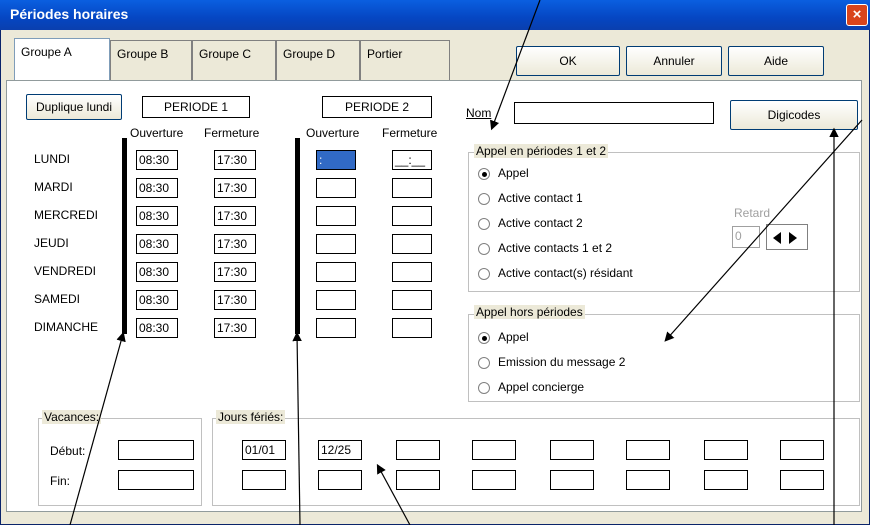 The height and width of the screenshot is (525, 870). I want to click on arrow-nom, so click(515, 65).